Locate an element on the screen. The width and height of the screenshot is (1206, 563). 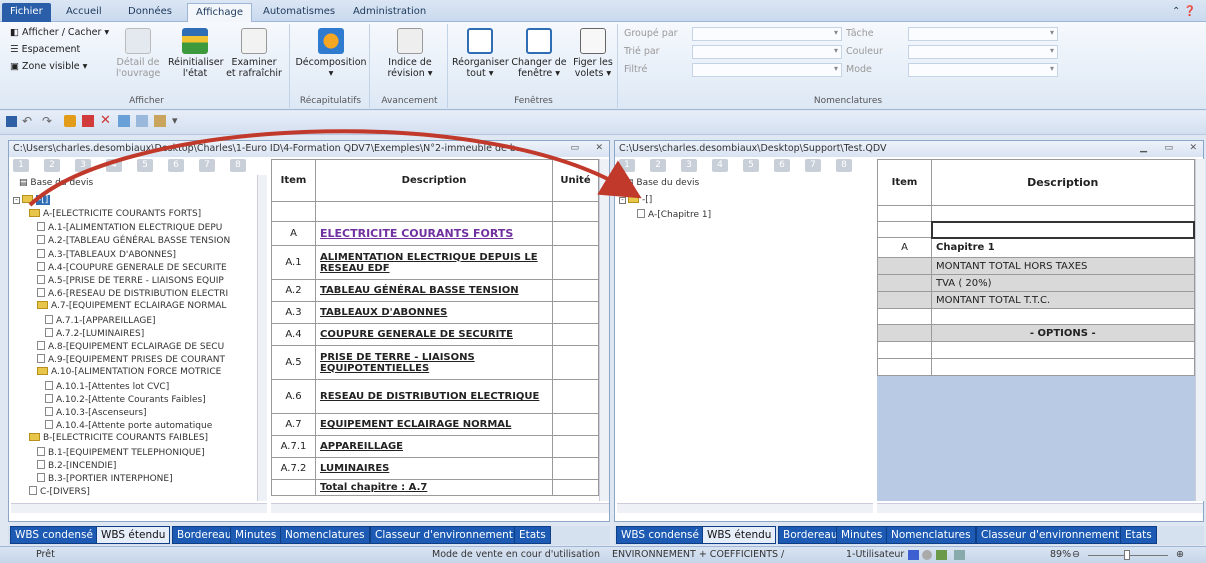
status-circle-icon is located at coordinates (927, 555).